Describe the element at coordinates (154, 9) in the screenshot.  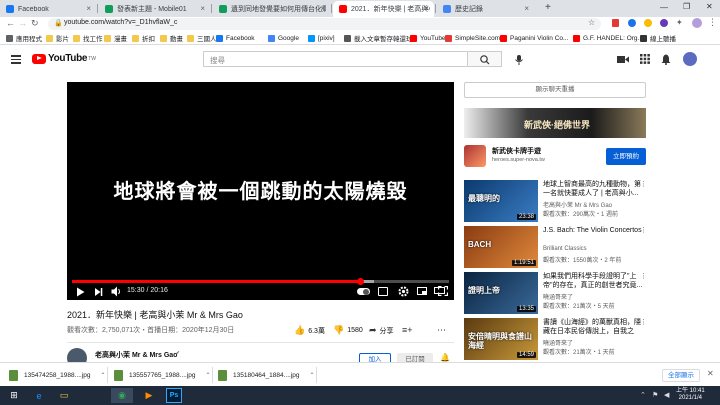
I see `browser-tab: 發表新主題 - Mobile01 ×` at that location.